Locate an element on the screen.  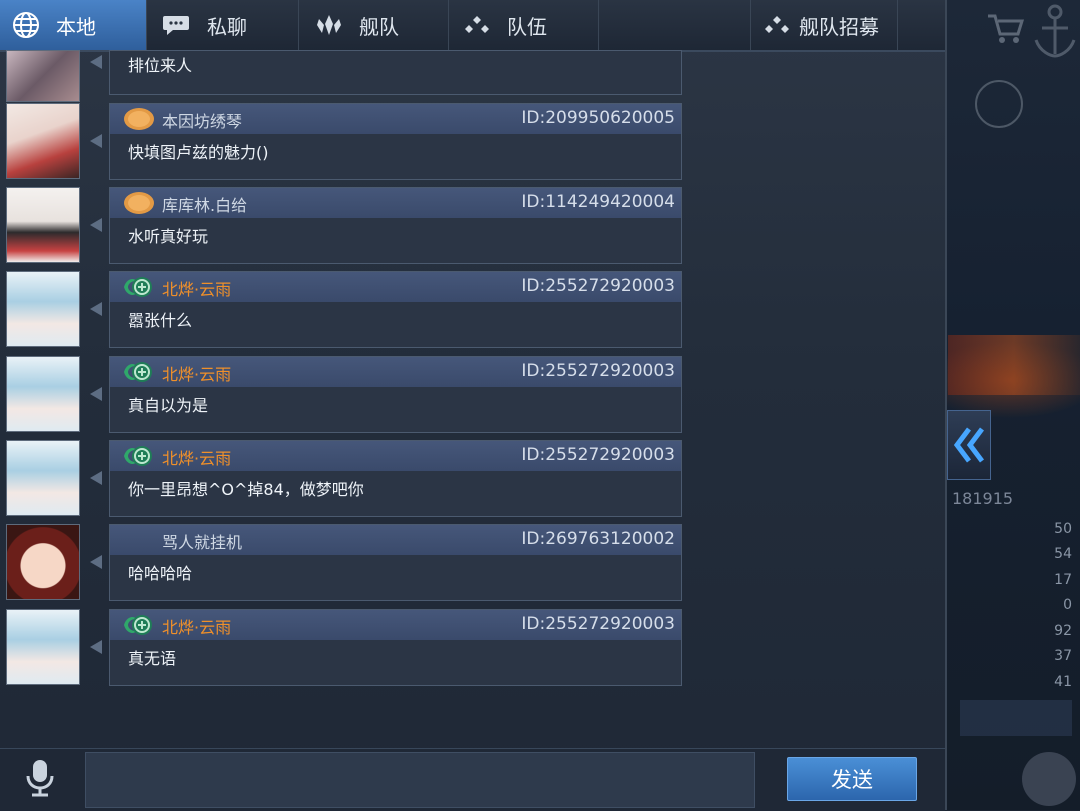
background-stat: 41 is located at coordinates (1063, 682).